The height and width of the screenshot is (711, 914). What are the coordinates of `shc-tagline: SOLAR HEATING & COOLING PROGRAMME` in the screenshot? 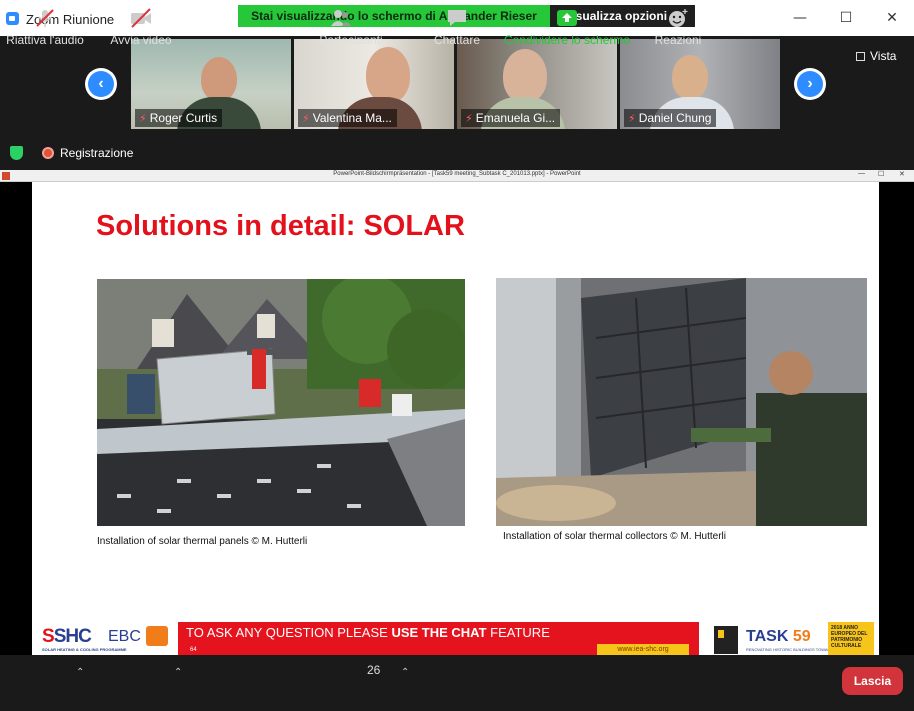 It's located at (84, 649).